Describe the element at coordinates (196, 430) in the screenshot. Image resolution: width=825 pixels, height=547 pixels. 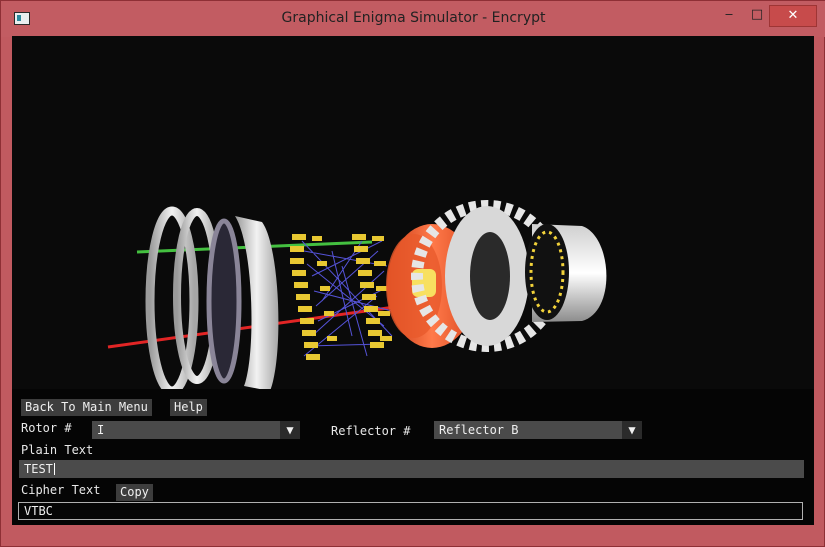
I see `rotor-dropdown: I ▼` at that location.